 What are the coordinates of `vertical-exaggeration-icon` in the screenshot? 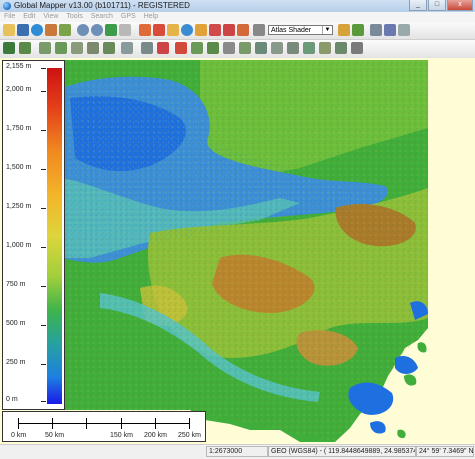 It's located at (376, 30).